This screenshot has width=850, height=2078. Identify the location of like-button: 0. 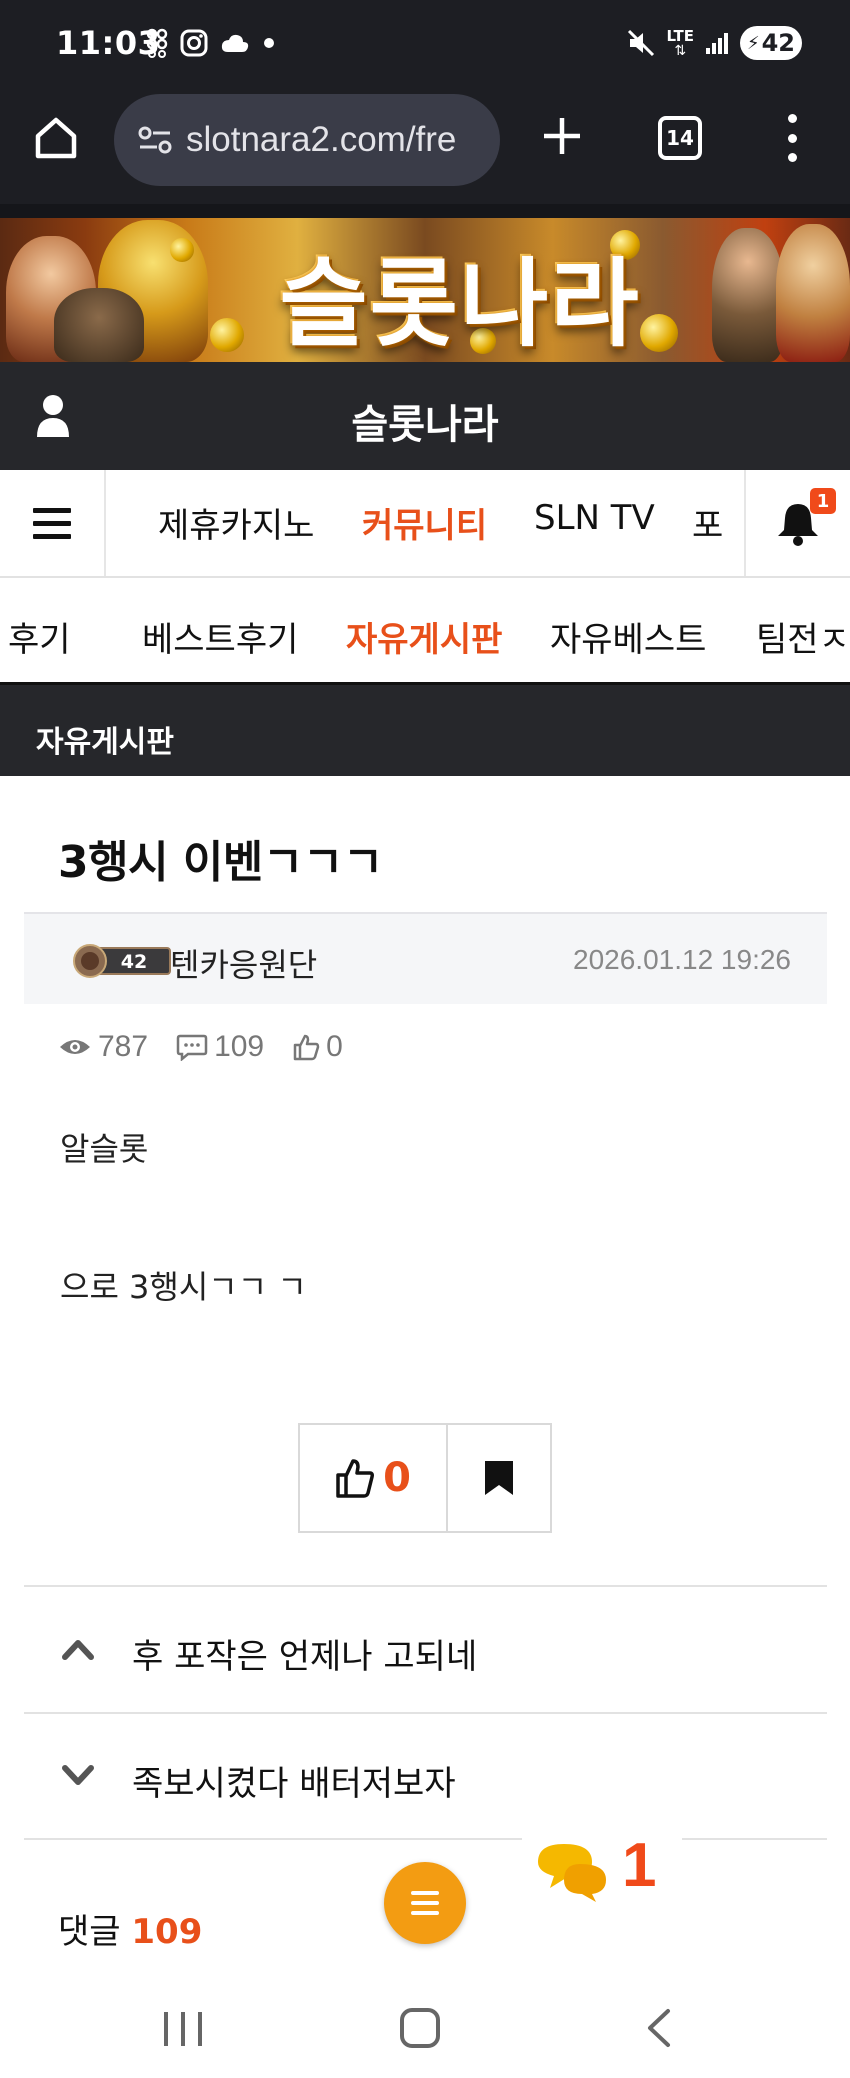
(374, 1478).